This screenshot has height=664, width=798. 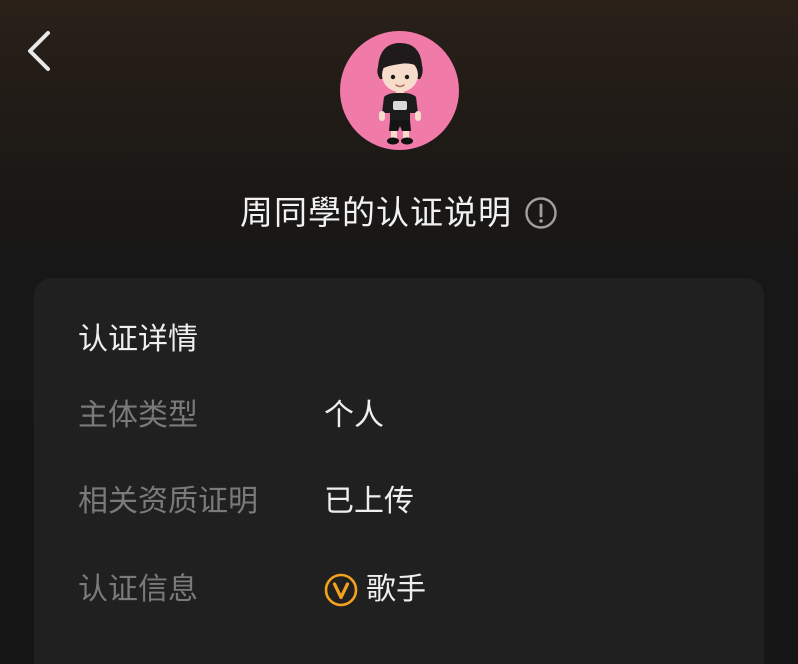 I want to click on row-value: 歌手, so click(x=375, y=590).